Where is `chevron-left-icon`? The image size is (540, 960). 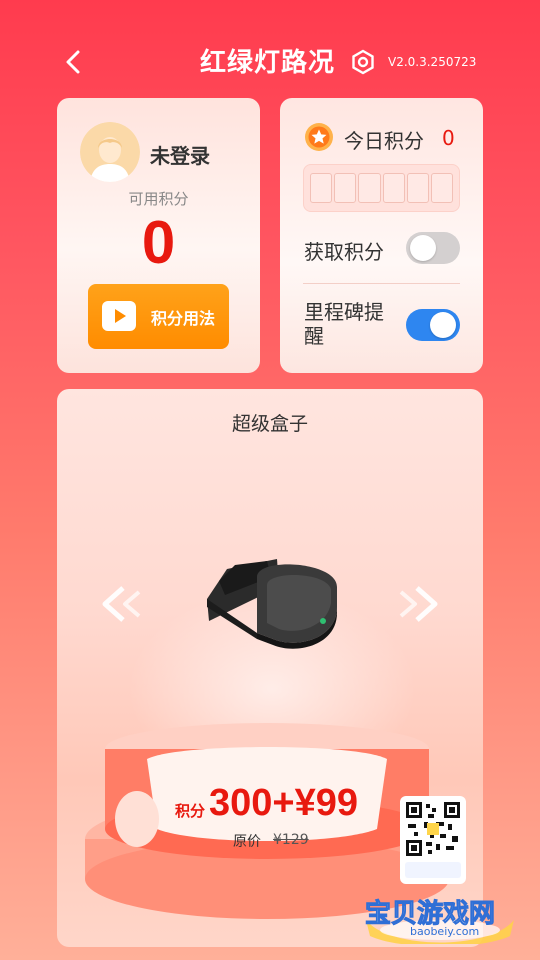 chevron-left-icon is located at coordinates (73, 62).